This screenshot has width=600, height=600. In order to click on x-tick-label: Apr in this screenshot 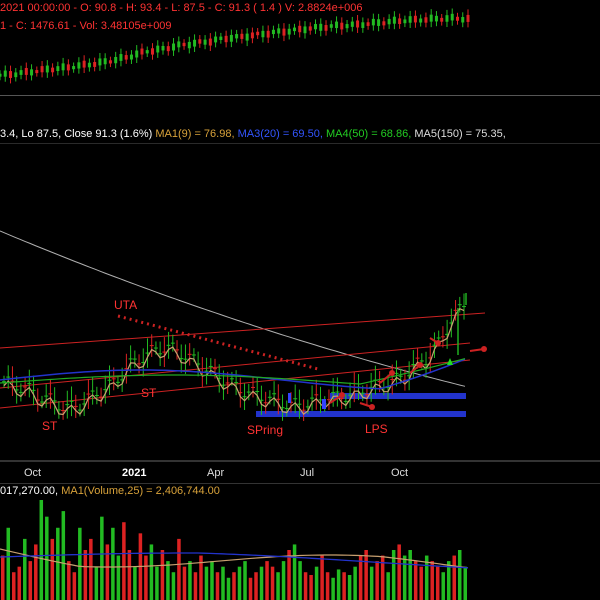, I will do `click(215, 473)`.